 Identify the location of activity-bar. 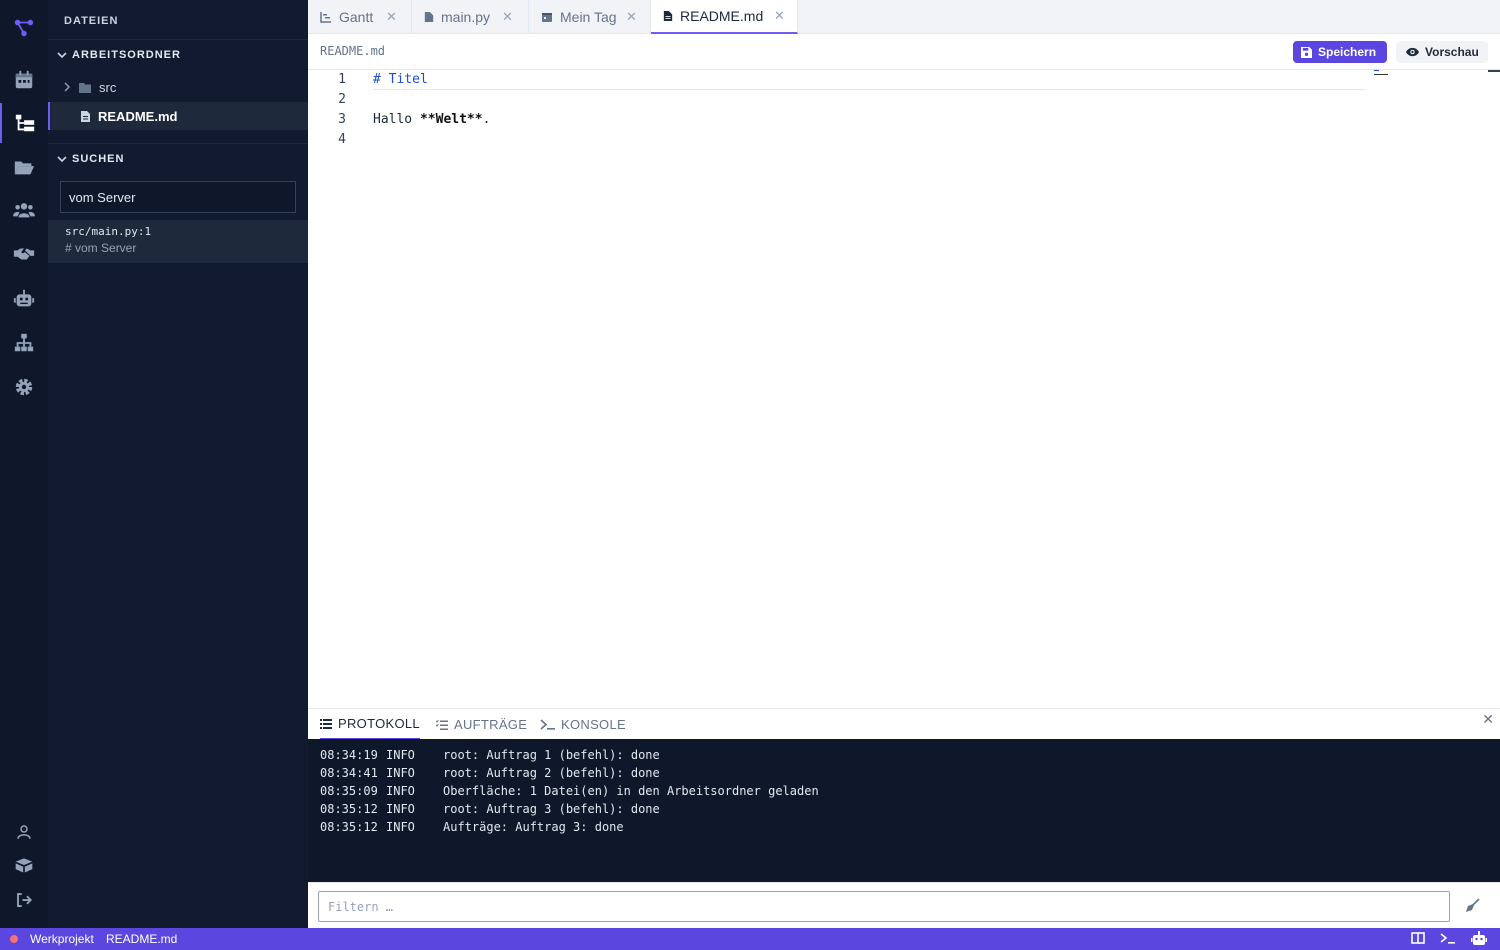
(24, 464).